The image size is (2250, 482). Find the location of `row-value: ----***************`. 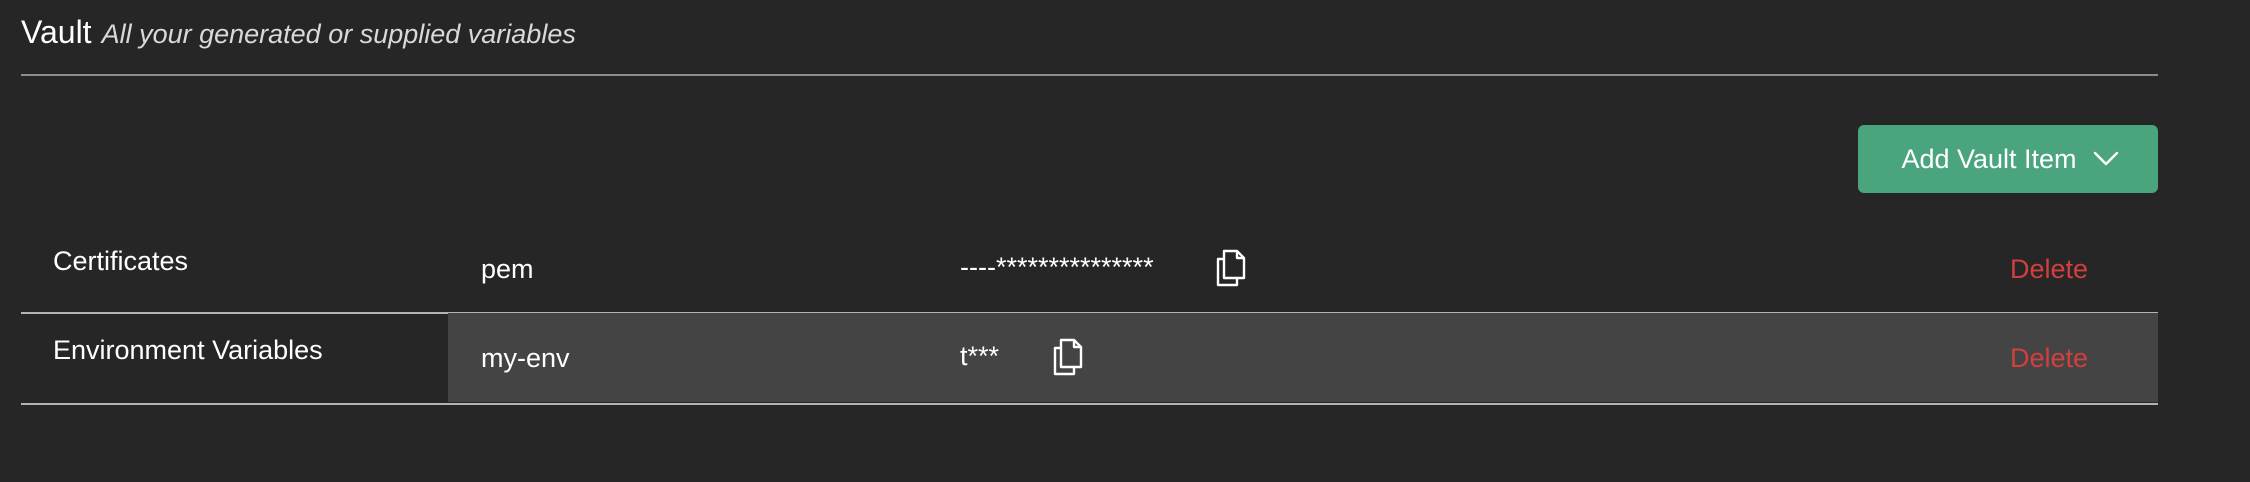

row-value: ----*************** is located at coordinates (1057, 267).